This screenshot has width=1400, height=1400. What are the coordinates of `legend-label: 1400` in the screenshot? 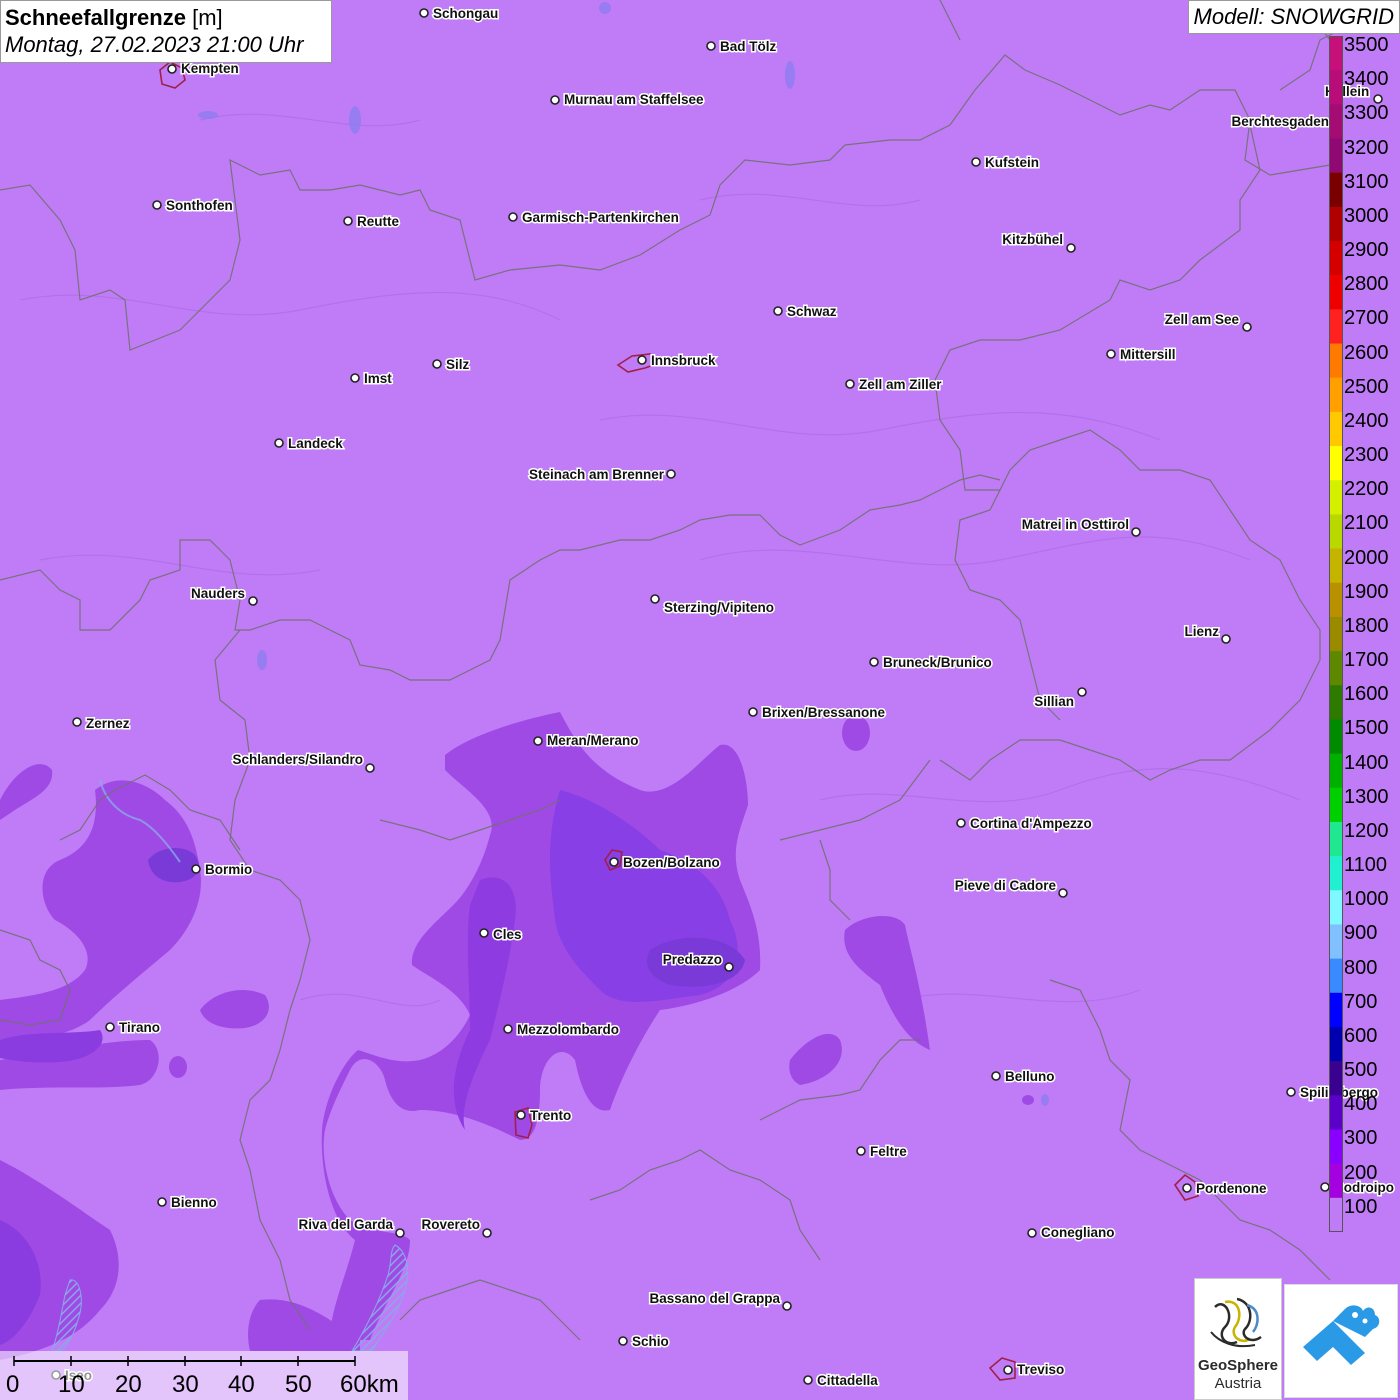 It's located at (1366, 762).